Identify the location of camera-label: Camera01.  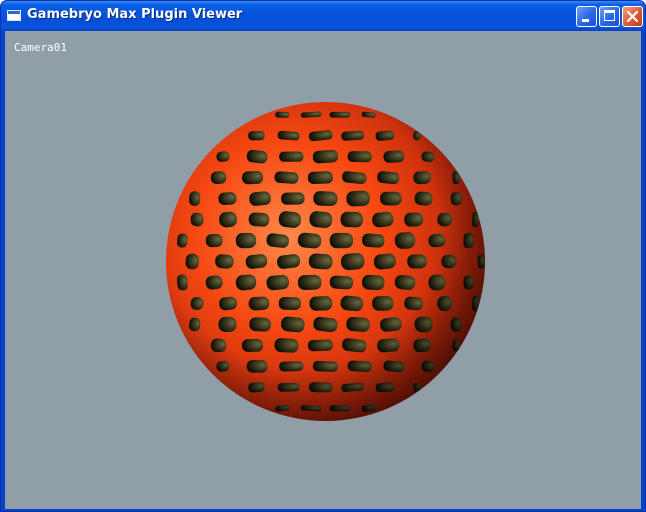
(40, 47).